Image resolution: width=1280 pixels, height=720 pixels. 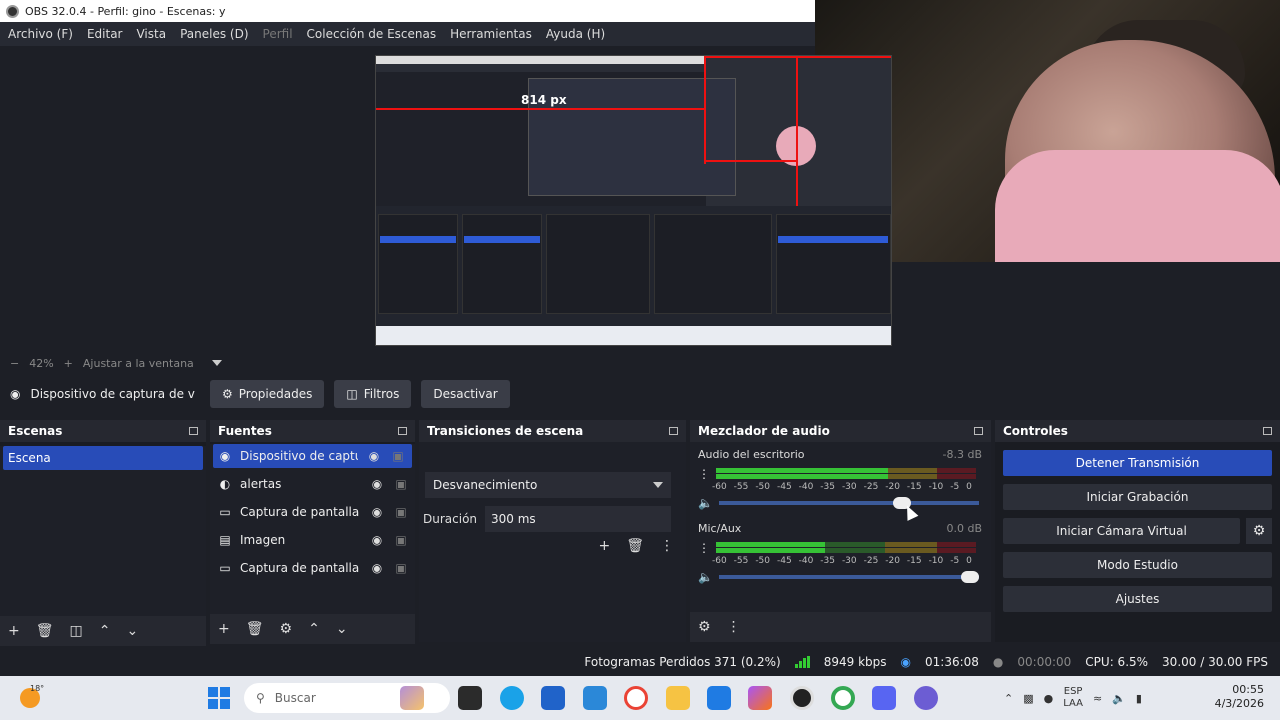 I want to click on mail-icon, so click(x=595, y=698).